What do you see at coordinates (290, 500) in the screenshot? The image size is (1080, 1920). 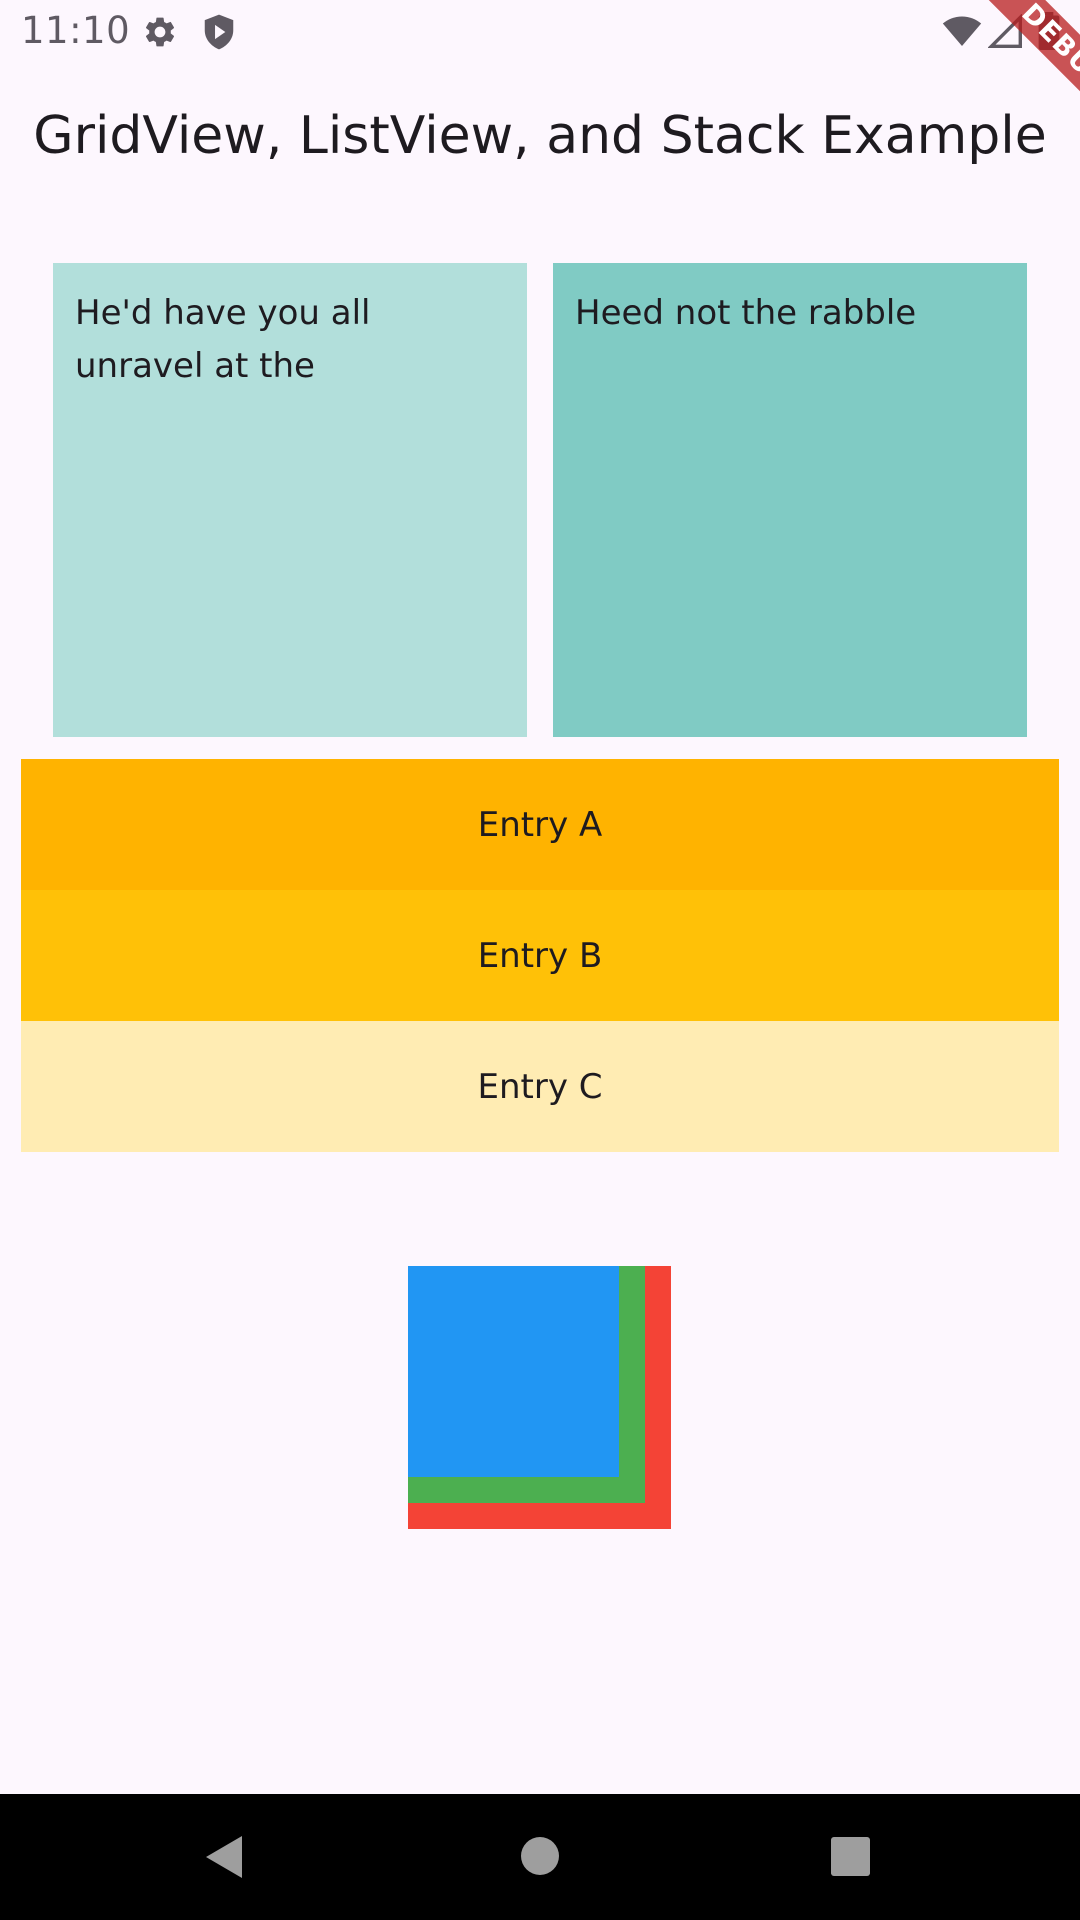 I see `grid-tile: He'd have you all unravel at the` at bounding box center [290, 500].